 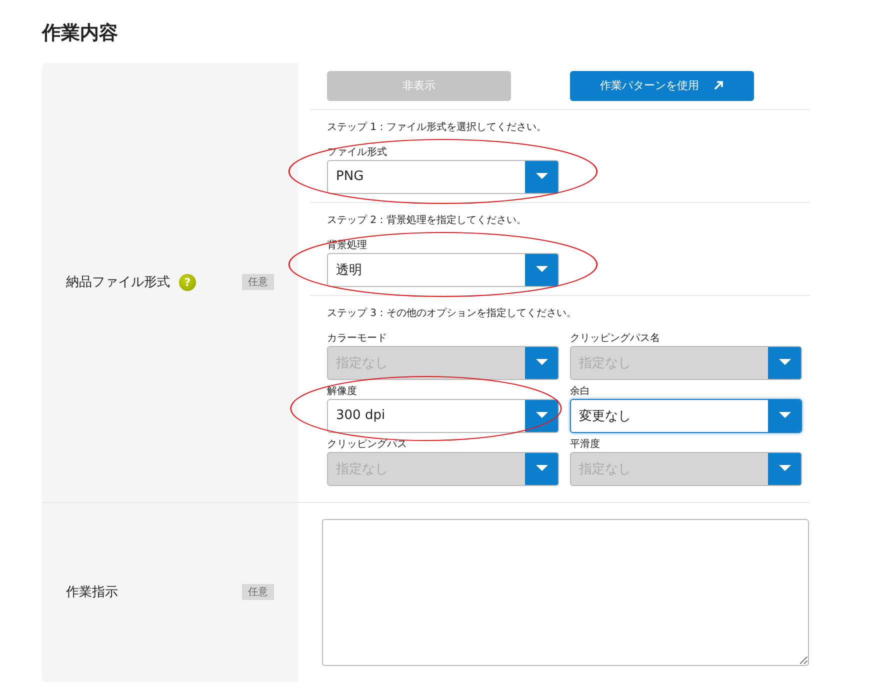 I want to click on step-instruction: ステップ 1：ファイル形式を選択してください。, so click(x=437, y=127).